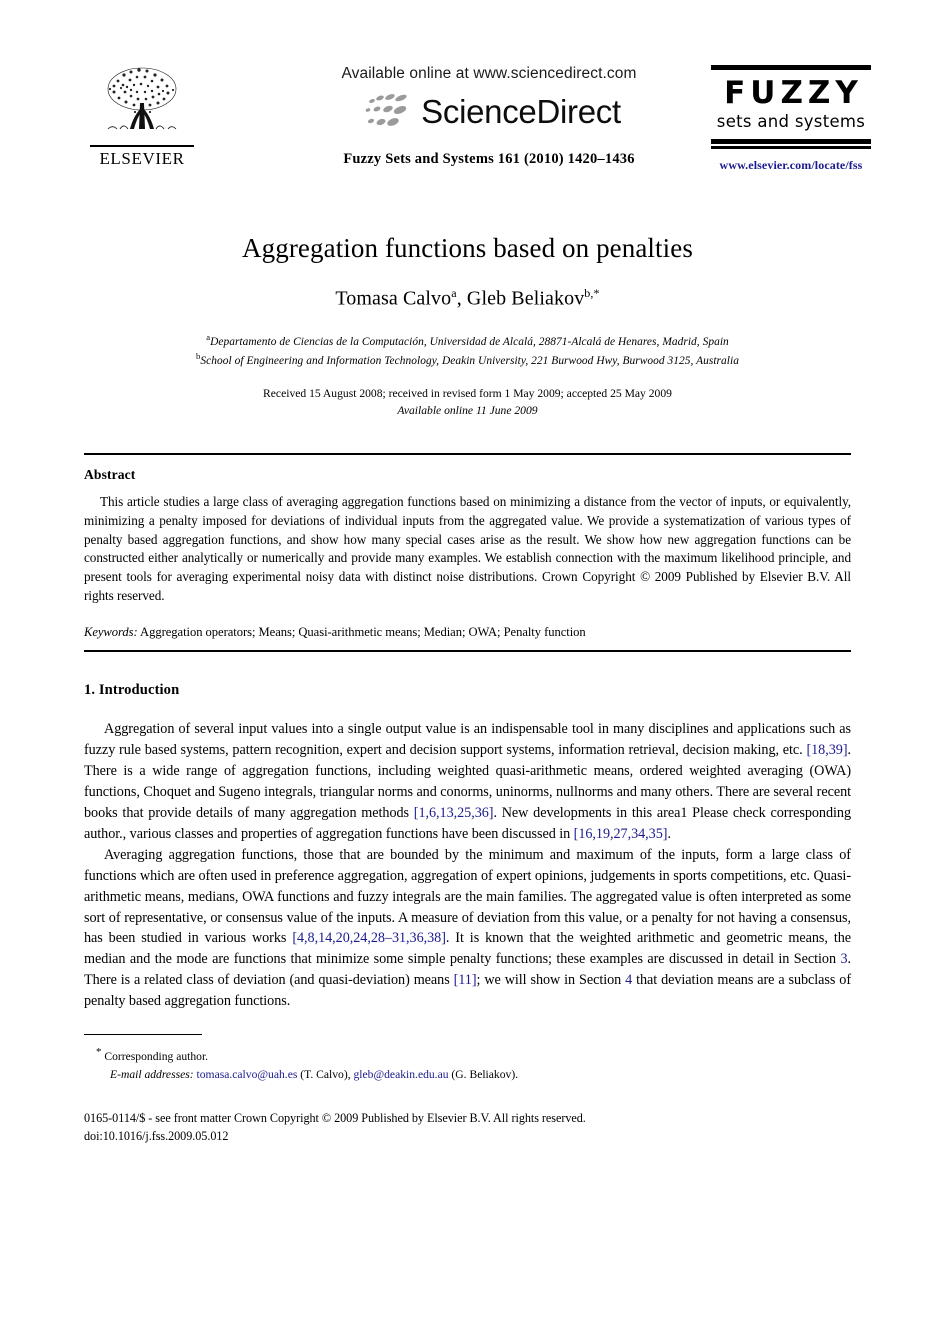 The image size is (935, 1321). Describe the element at coordinates (111, 632) in the screenshot. I see `keywords-label: Keywords:` at that location.